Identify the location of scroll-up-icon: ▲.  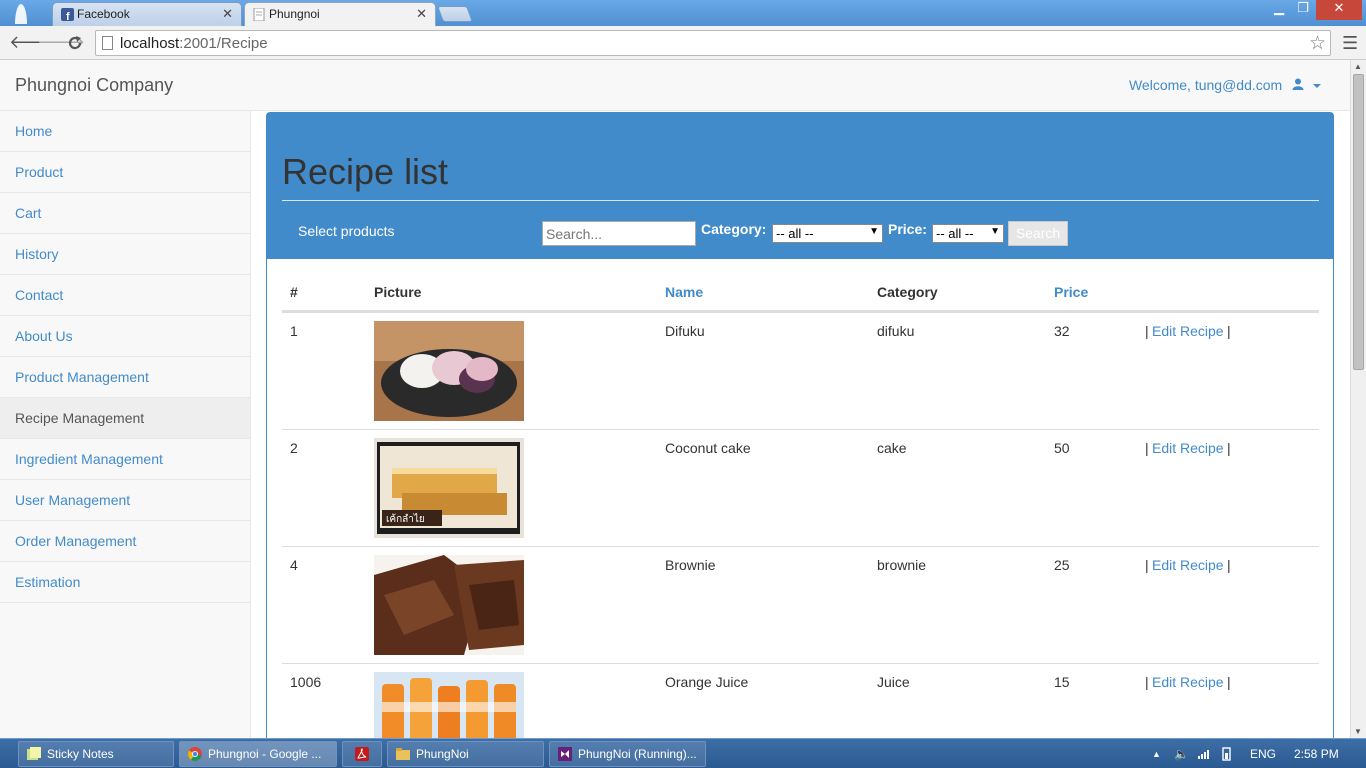
(1358, 66).